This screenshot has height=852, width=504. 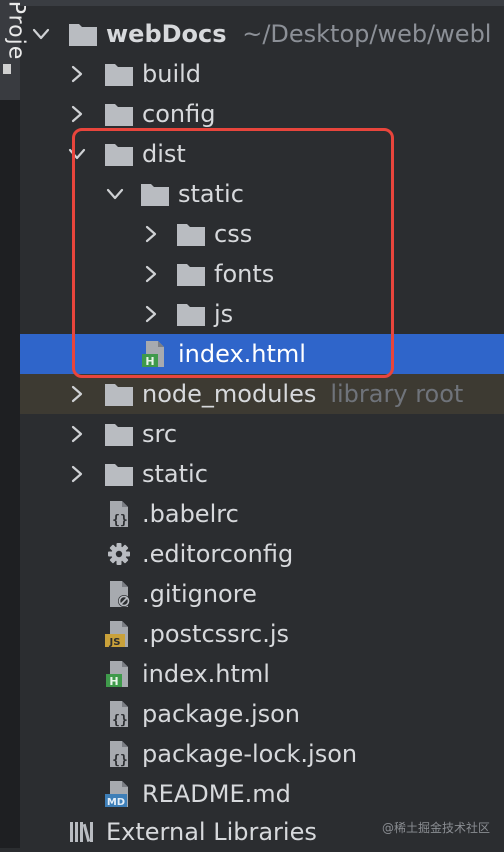 I want to click on tree-item-label: build, so click(x=172, y=74).